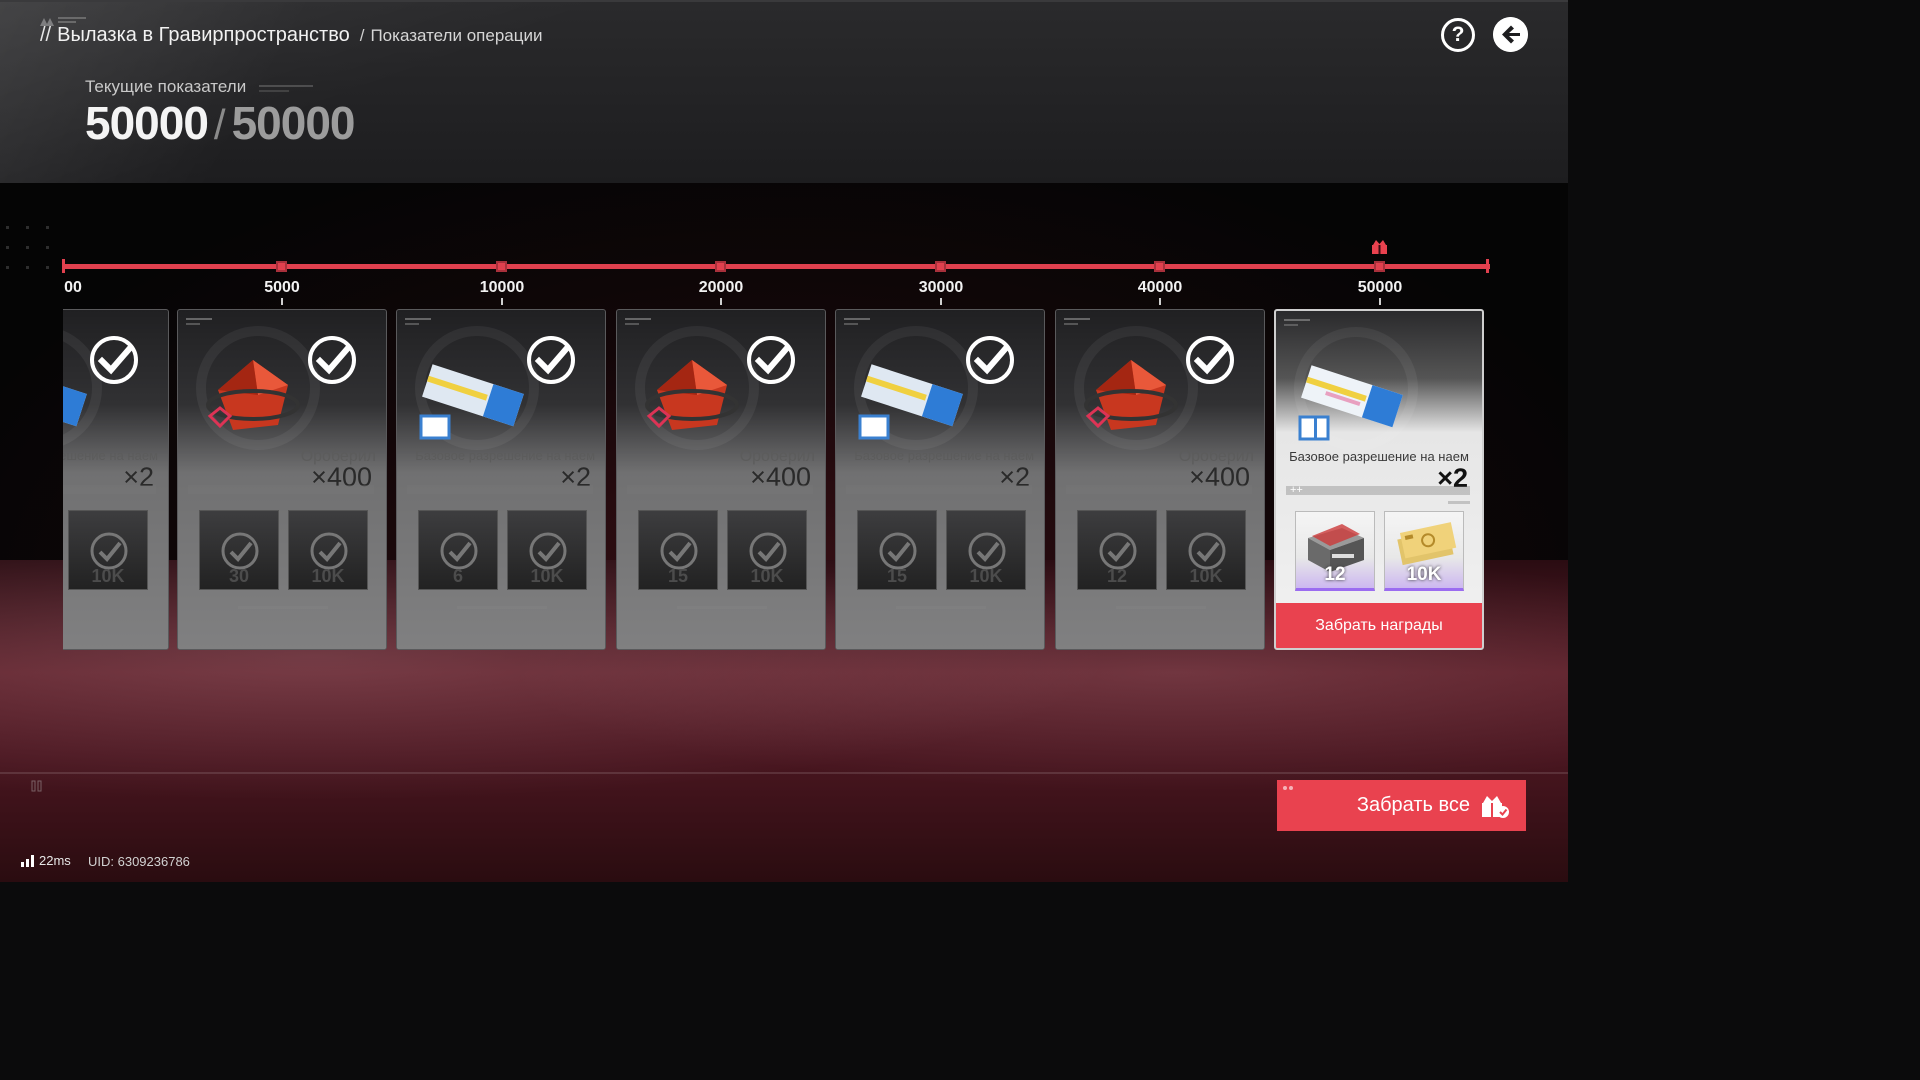  Describe the element at coordinates (63, 266) in the screenshot. I see `track-start-cap` at that location.